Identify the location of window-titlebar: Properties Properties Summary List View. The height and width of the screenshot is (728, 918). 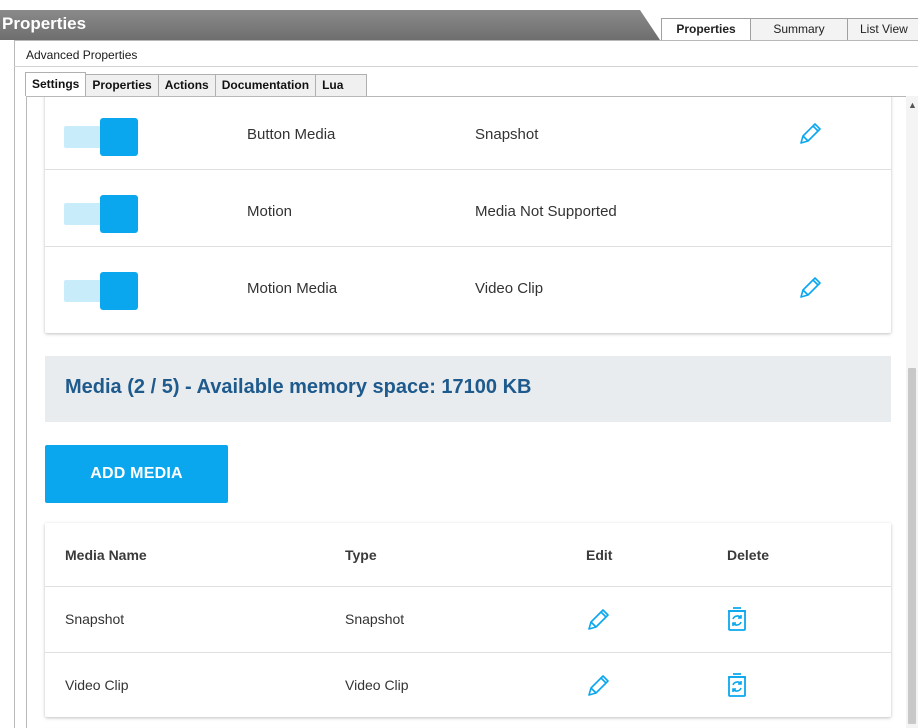
(459, 25).